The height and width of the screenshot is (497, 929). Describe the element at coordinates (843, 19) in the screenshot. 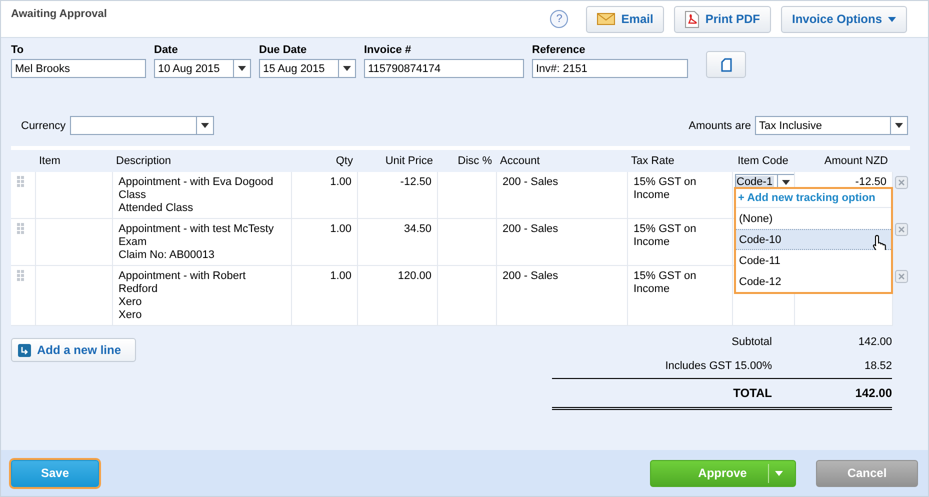

I see `options-menu-button: Invoice Options` at that location.